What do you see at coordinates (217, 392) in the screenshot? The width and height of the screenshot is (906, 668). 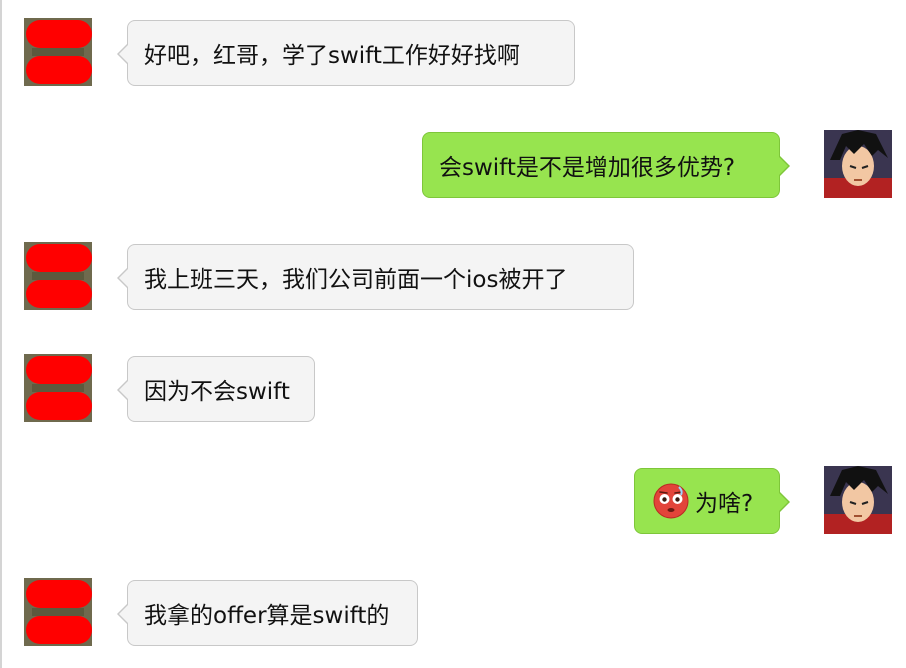 I see `message-text: 因为不会swift` at bounding box center [217, 392].